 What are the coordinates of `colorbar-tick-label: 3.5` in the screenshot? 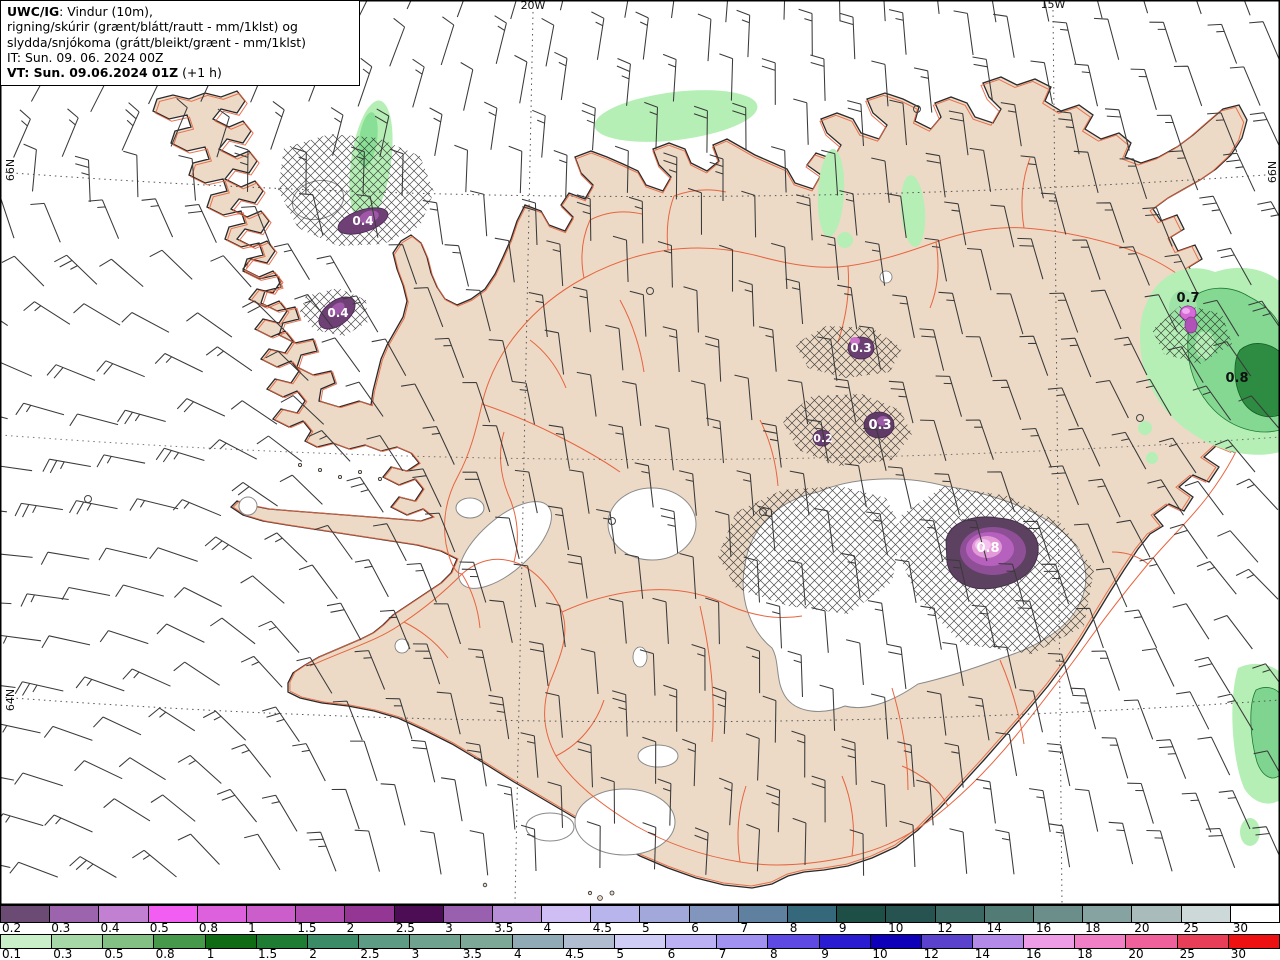 It's located at (472, 953).